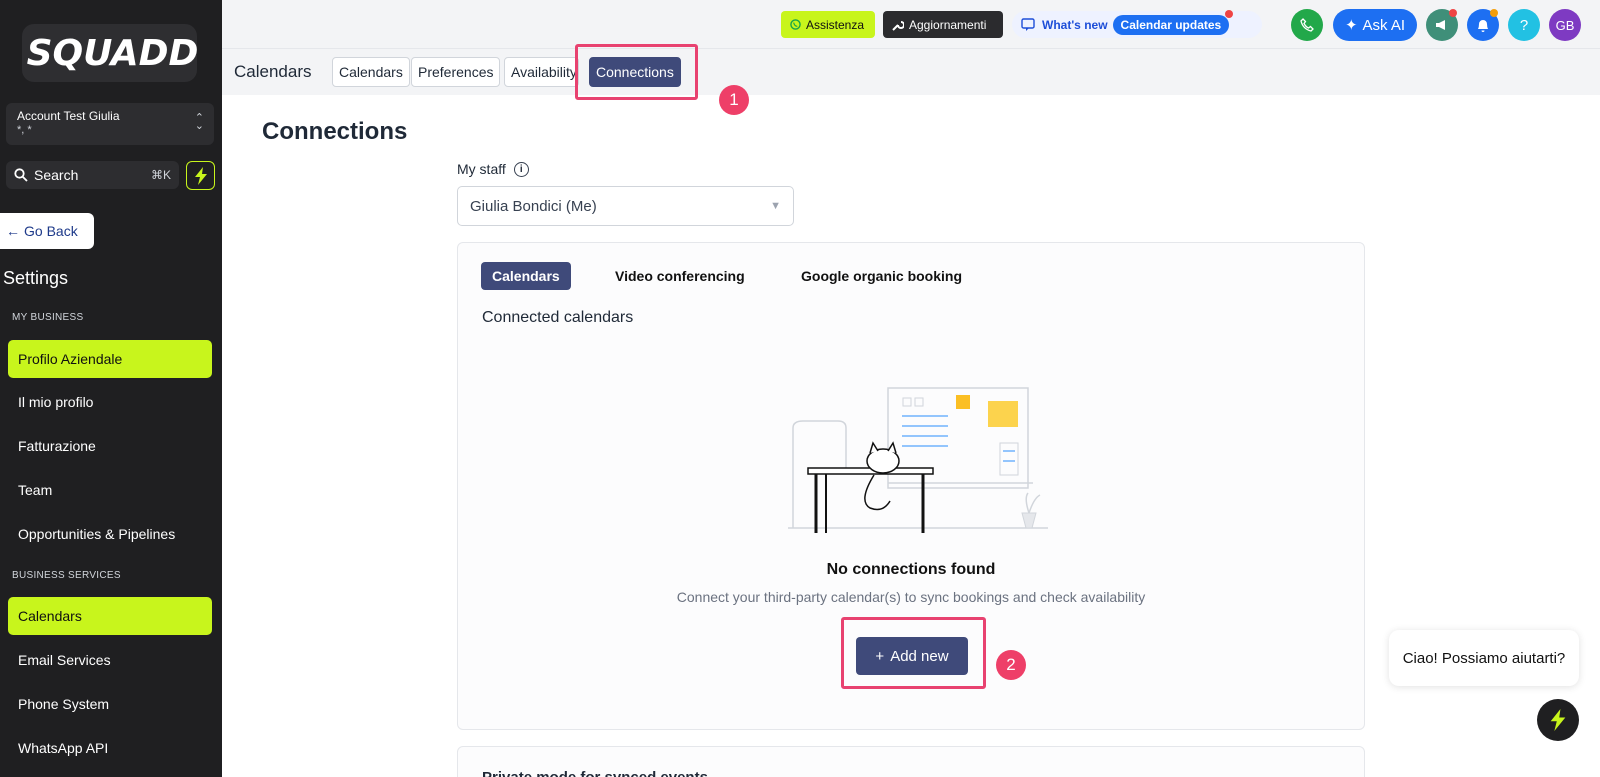 This screenshot has height=777, width=1600. I want to click on phone-button, so click(1307, 25).